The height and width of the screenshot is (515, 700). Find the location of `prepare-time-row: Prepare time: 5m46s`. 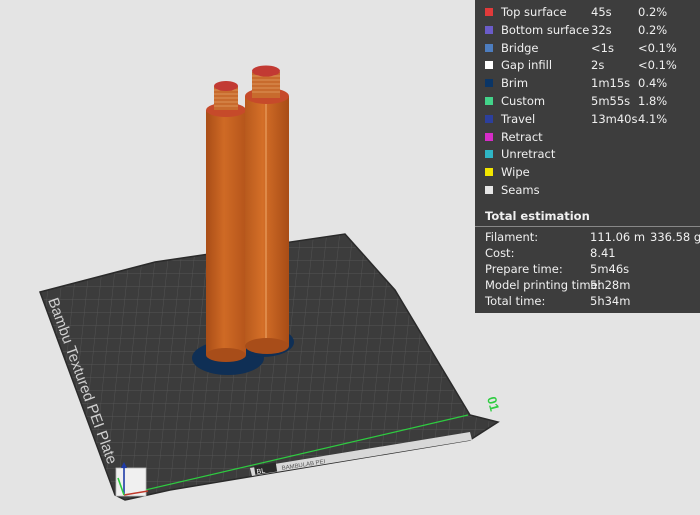

prepare-time-row: Prepare time: 5m46s is located at coordinates (587, 269).